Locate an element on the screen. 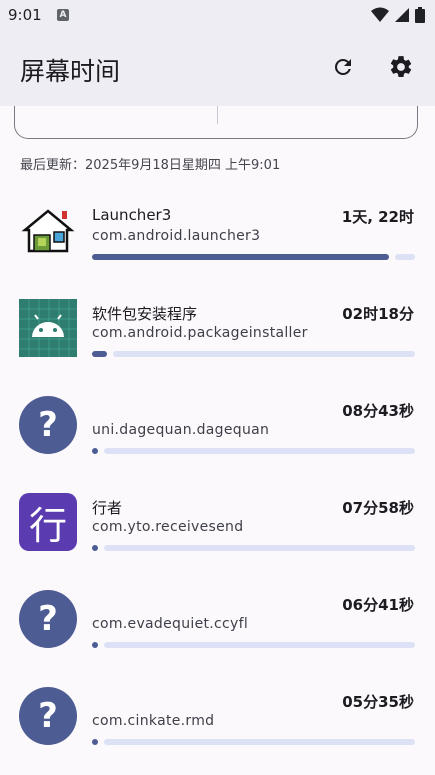 This screenshot has height=775, width=435. list-item: Launcher3 1天, 22时 com.android.launcher3 is located at coordinates (217, 241).